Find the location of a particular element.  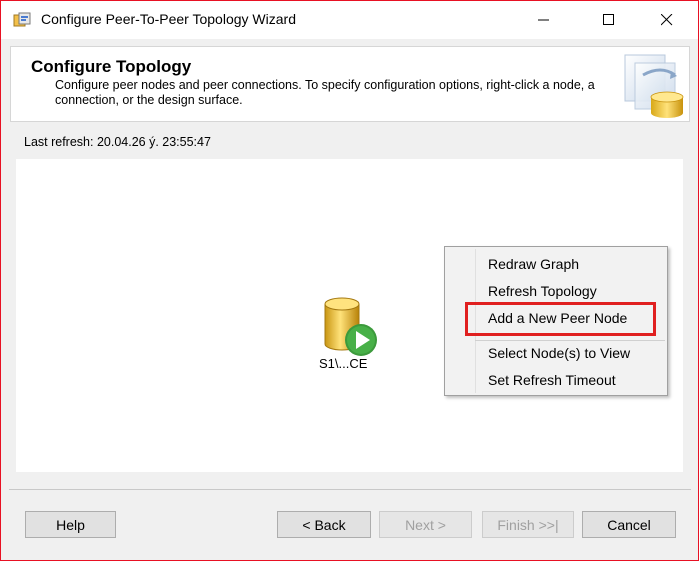

topology-banner-icon is located at coordinates (654, 86).